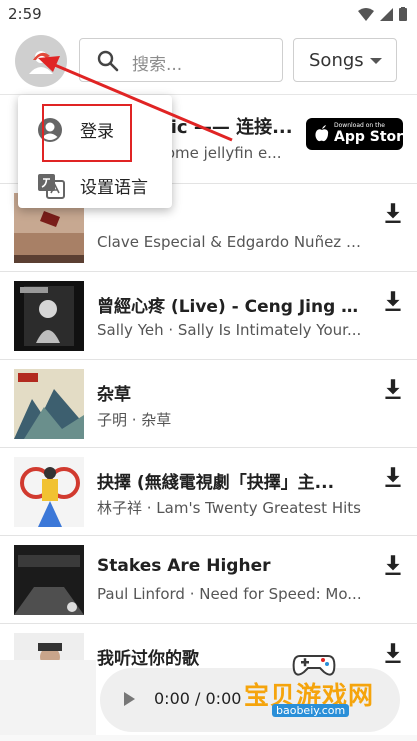  Describe the element at coordinates (336, 60) in the screenshot. I see `type-filter-label: Songs` at that location.